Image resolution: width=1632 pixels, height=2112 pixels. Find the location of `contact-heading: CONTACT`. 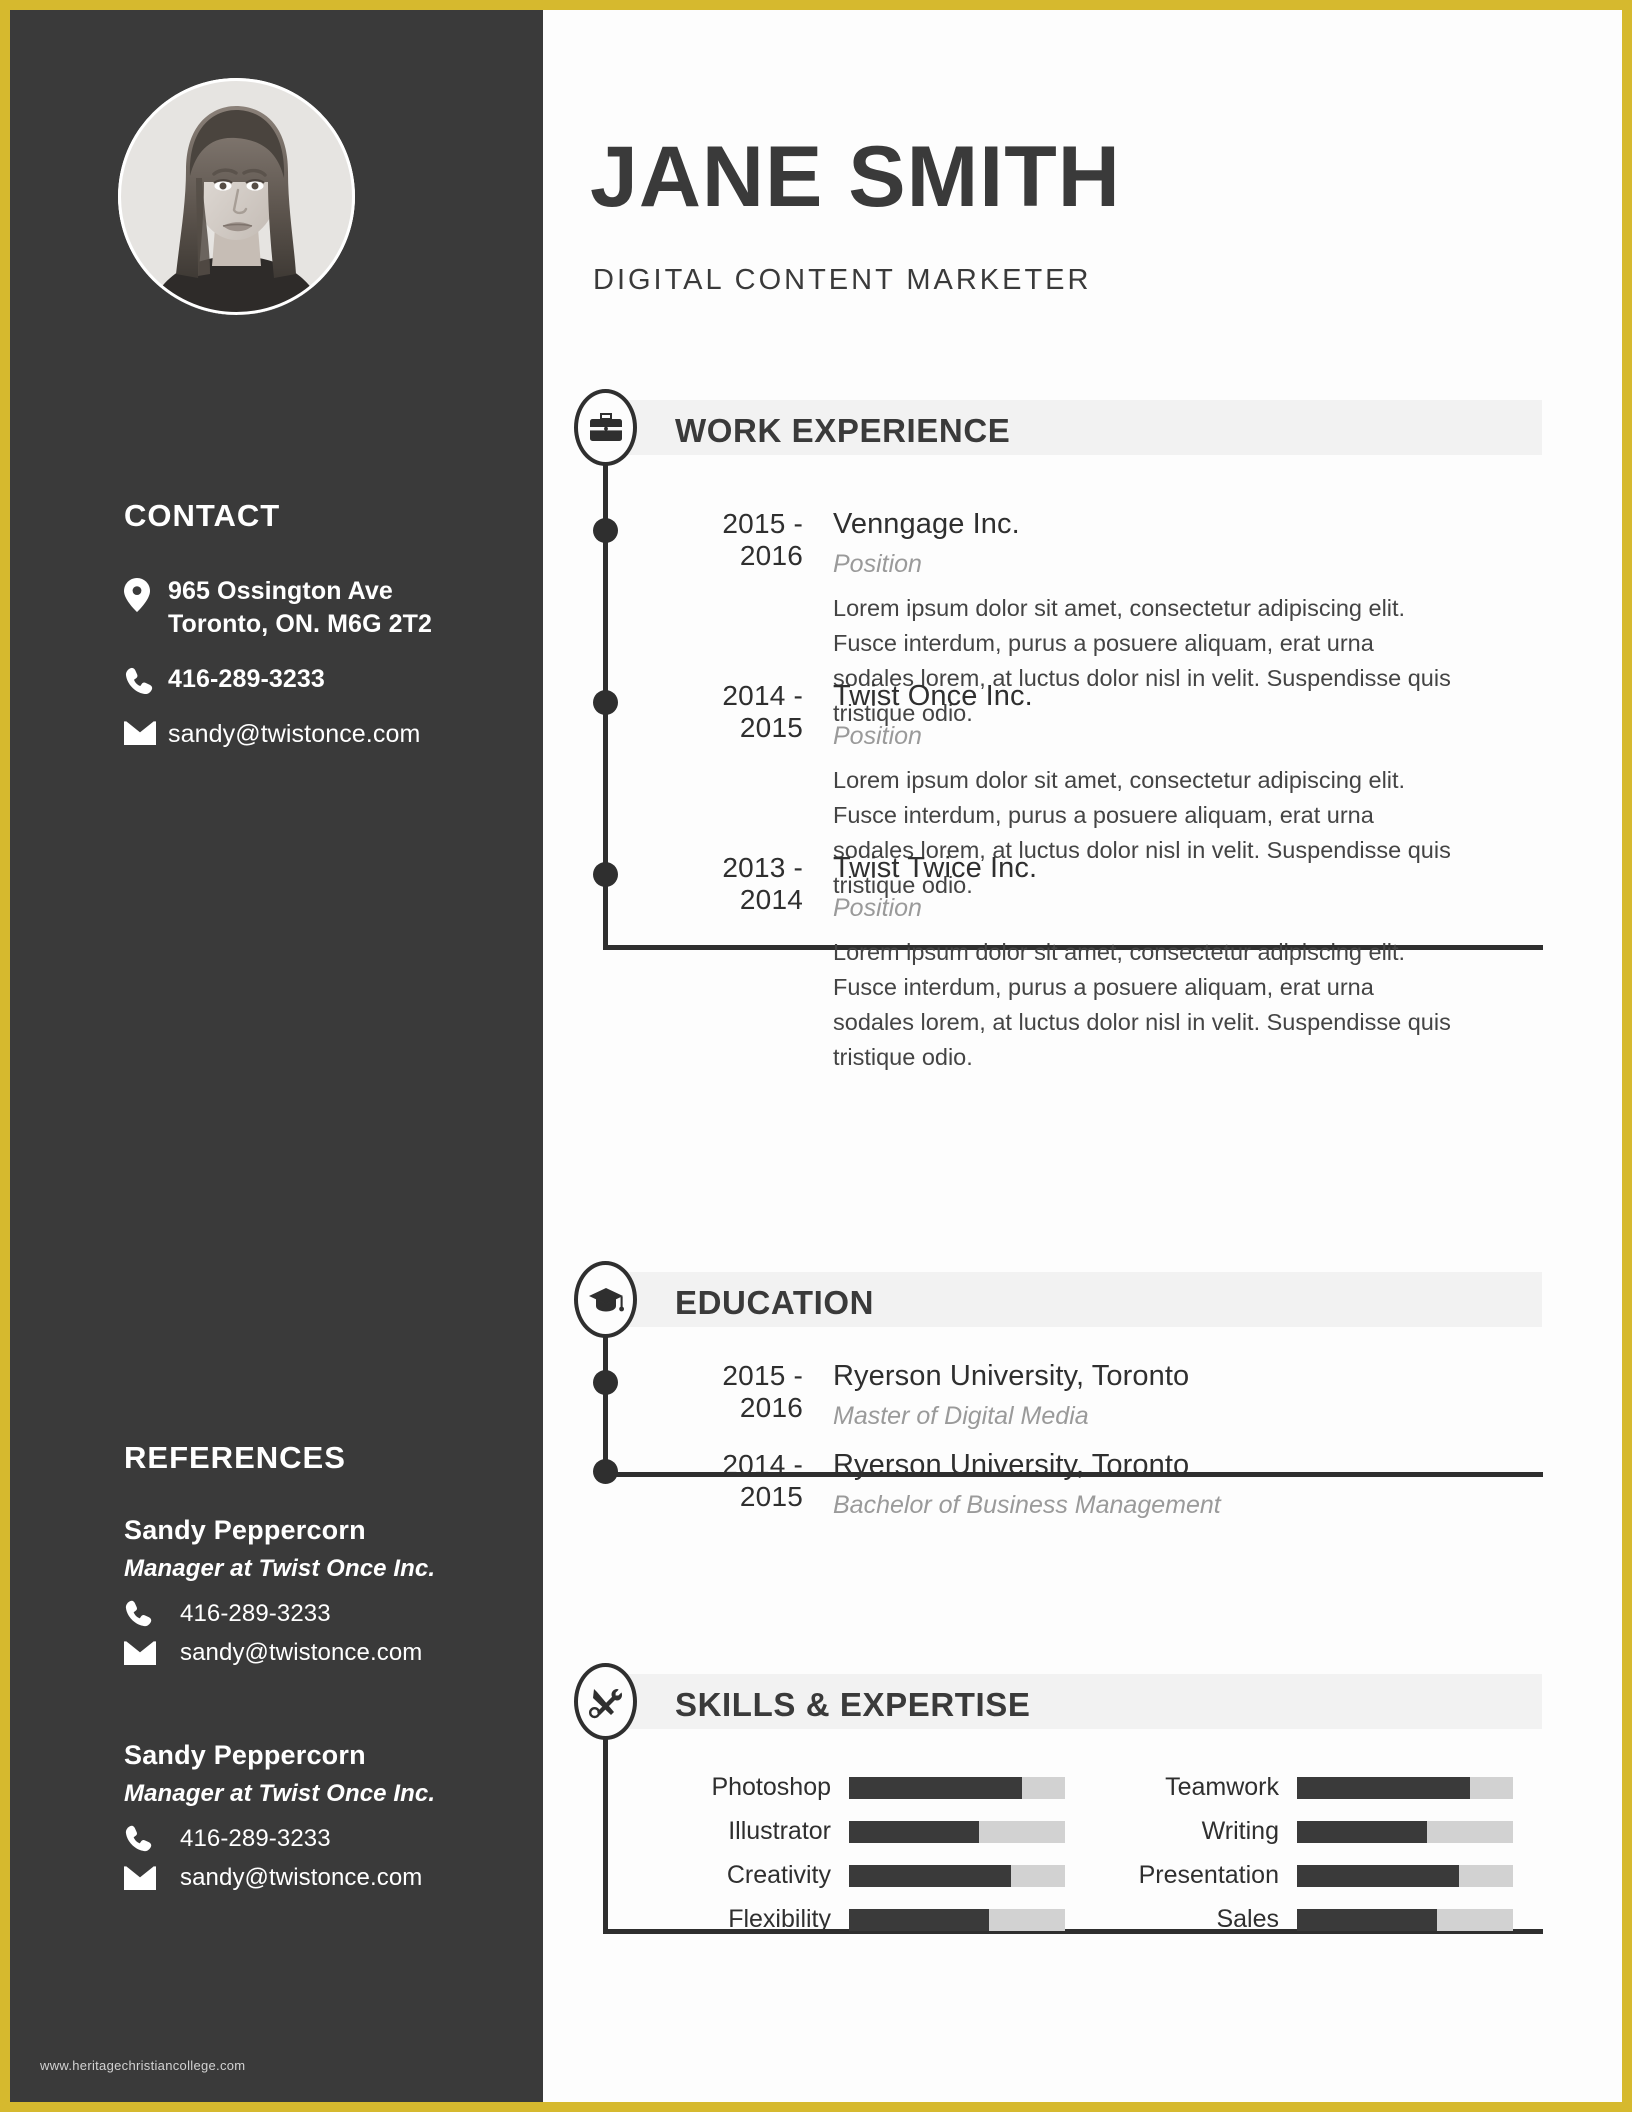

contact-heading: CONTACT is located at coordinates (202, 515).